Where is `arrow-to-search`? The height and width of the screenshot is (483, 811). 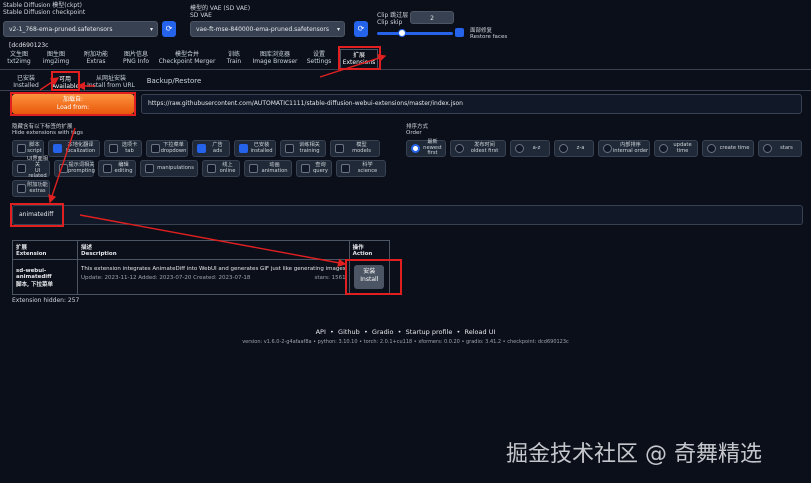 arrow-to-search is located at coordinates (62, 165).